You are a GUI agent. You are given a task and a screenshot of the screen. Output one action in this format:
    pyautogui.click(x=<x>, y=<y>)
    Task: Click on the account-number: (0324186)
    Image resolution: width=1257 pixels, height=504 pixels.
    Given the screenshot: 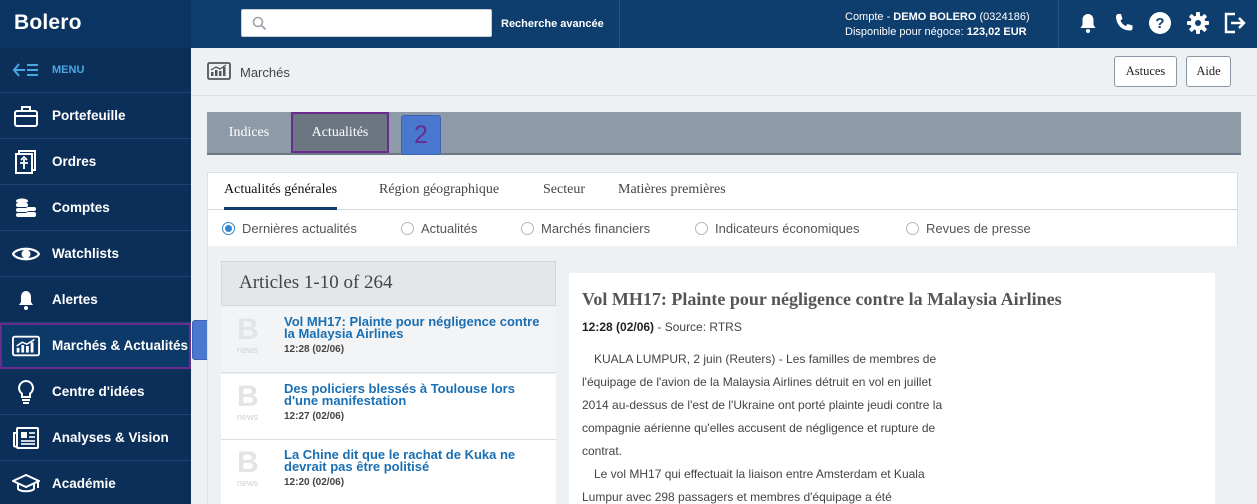 What is the action you would take?
    pyautogui.click(x=1003, y=17)
    